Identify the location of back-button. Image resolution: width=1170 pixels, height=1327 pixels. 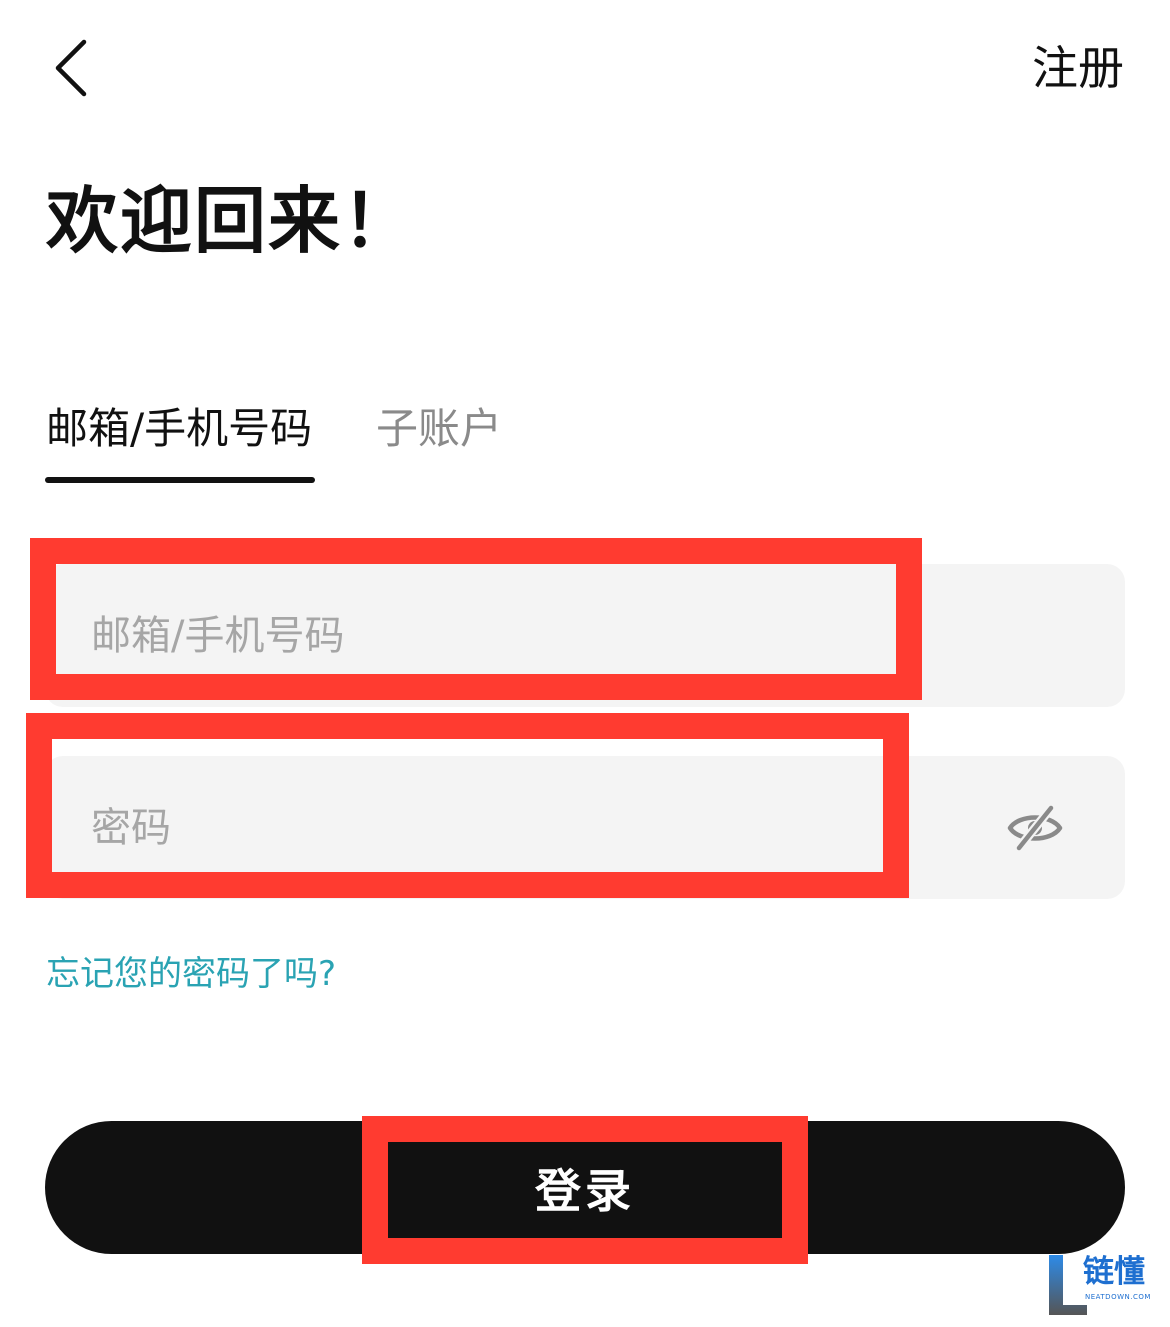
(74, 68).